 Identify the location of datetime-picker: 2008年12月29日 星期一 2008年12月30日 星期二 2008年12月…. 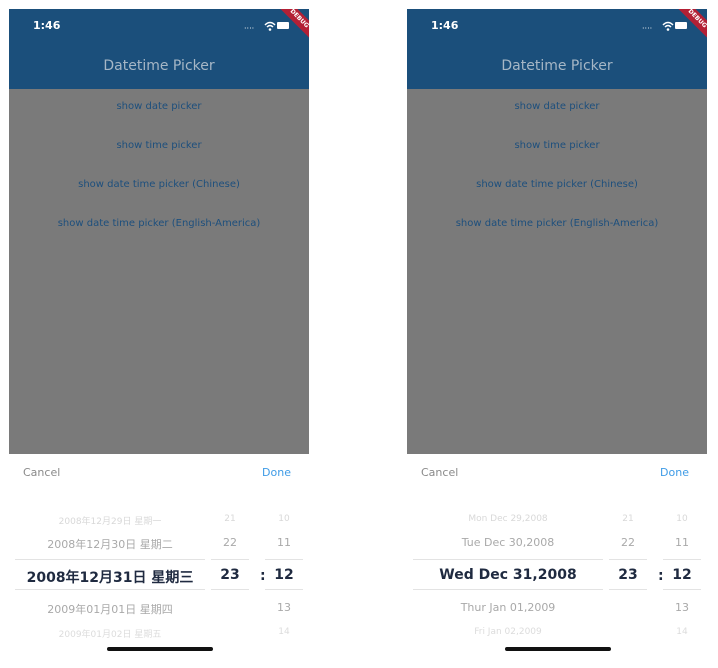
(159, 574).